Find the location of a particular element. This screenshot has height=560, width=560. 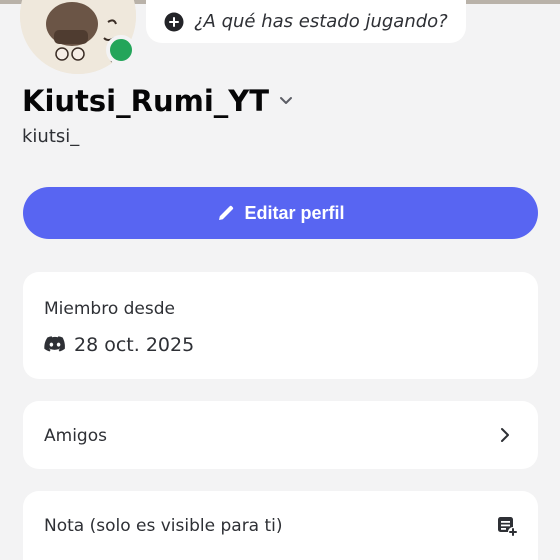

chevron-down-icon is located at coordinates (286, 100).